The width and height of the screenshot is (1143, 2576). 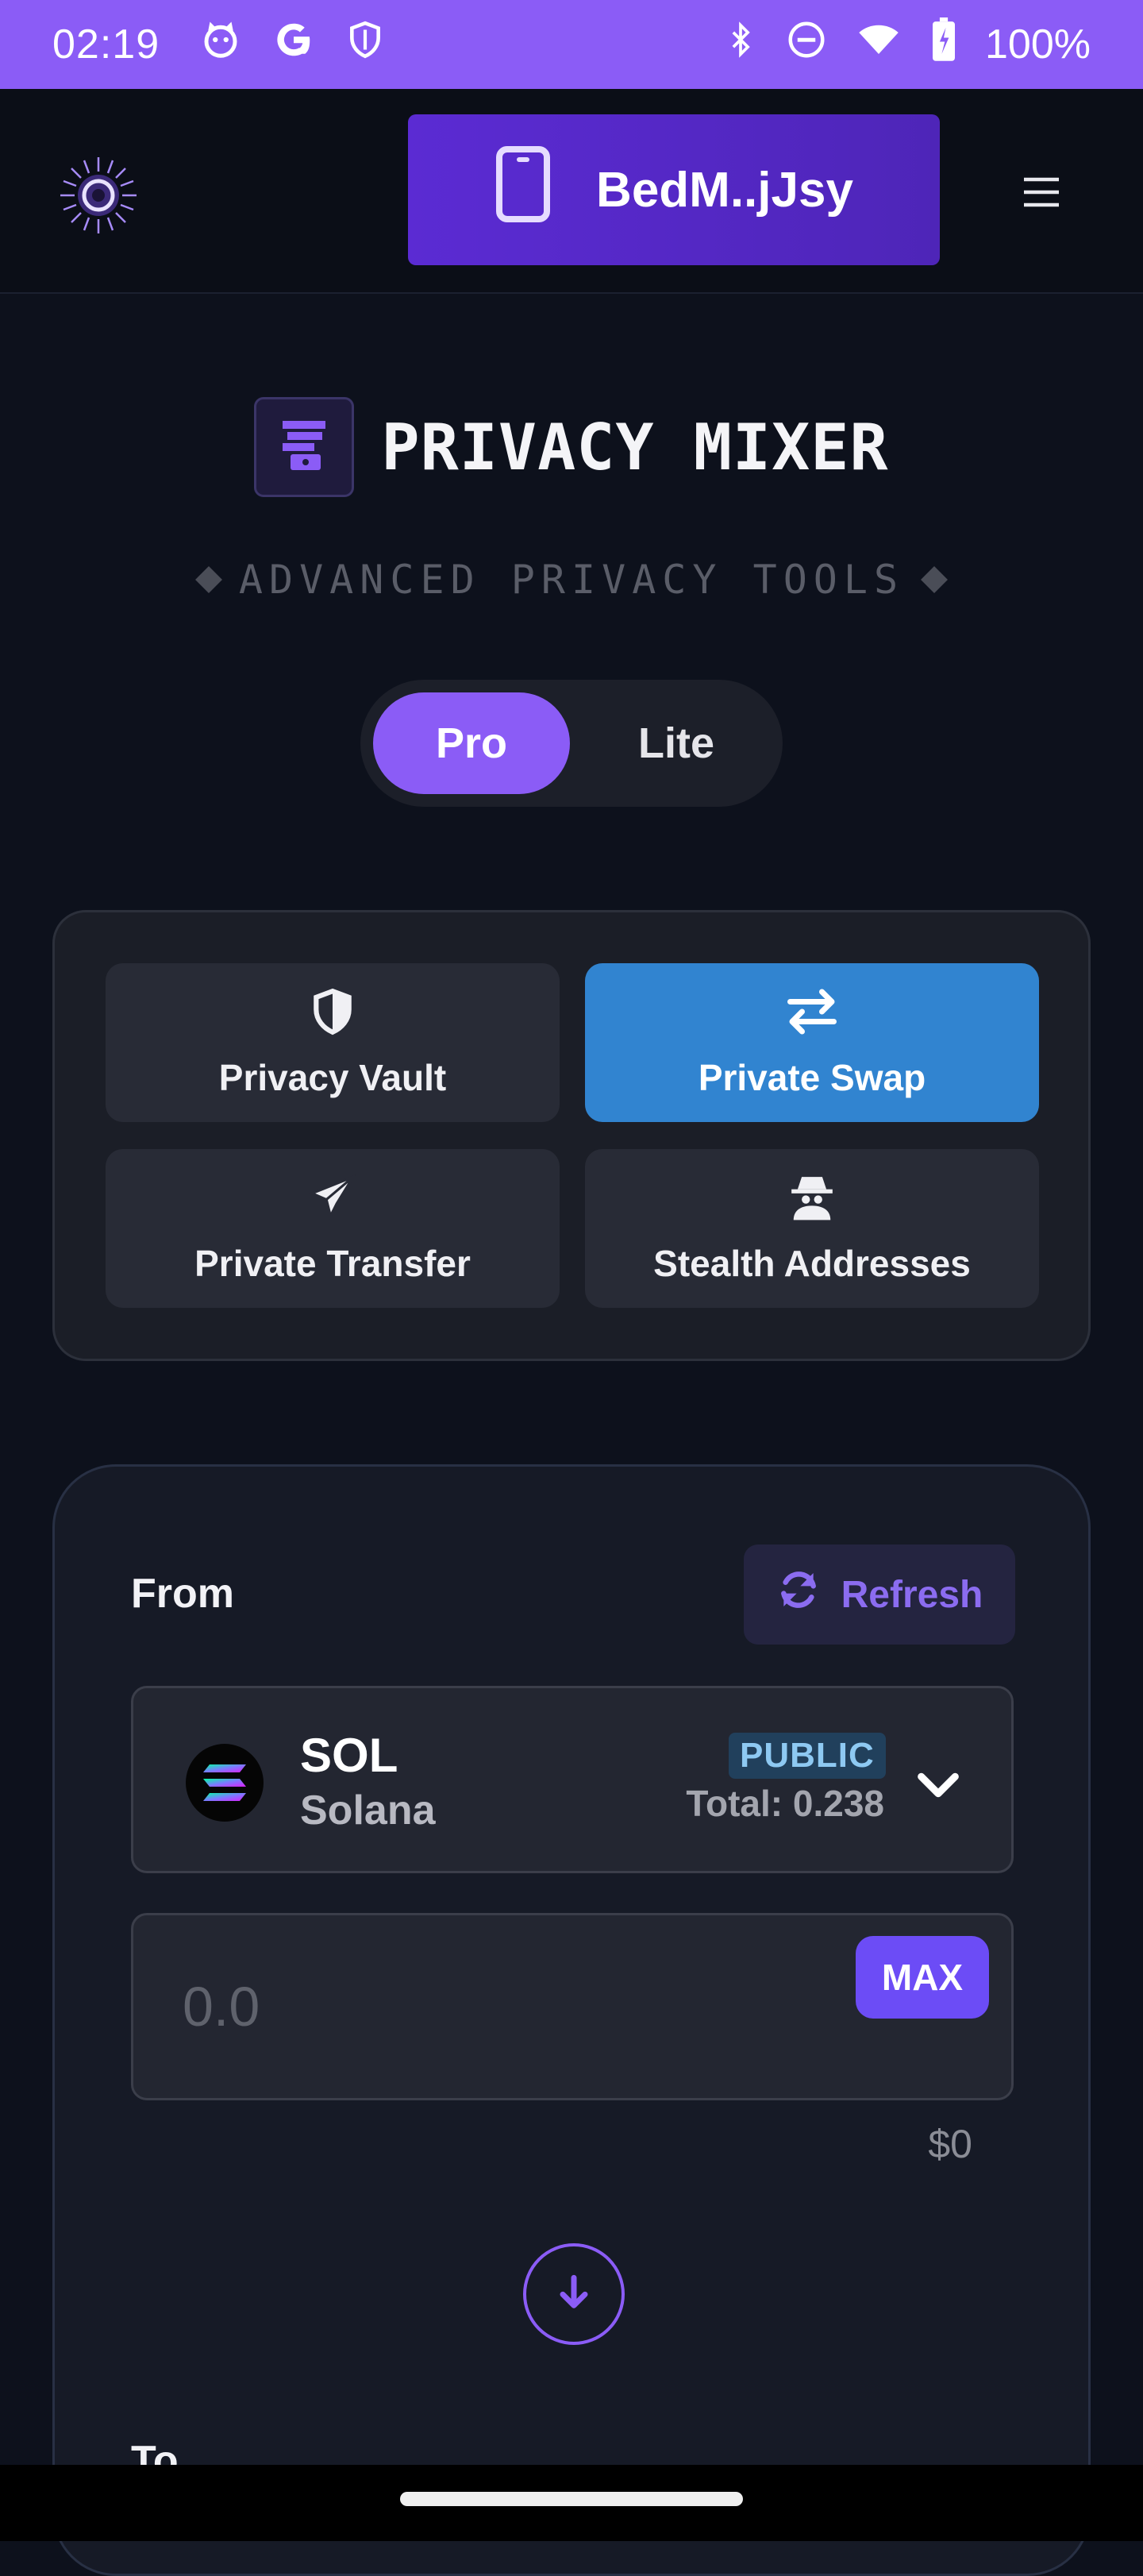 What do you see at coordinates (225, 1783) in the screenshot?
I see `solana-logo-icon` at bounding box center [225, 1783].